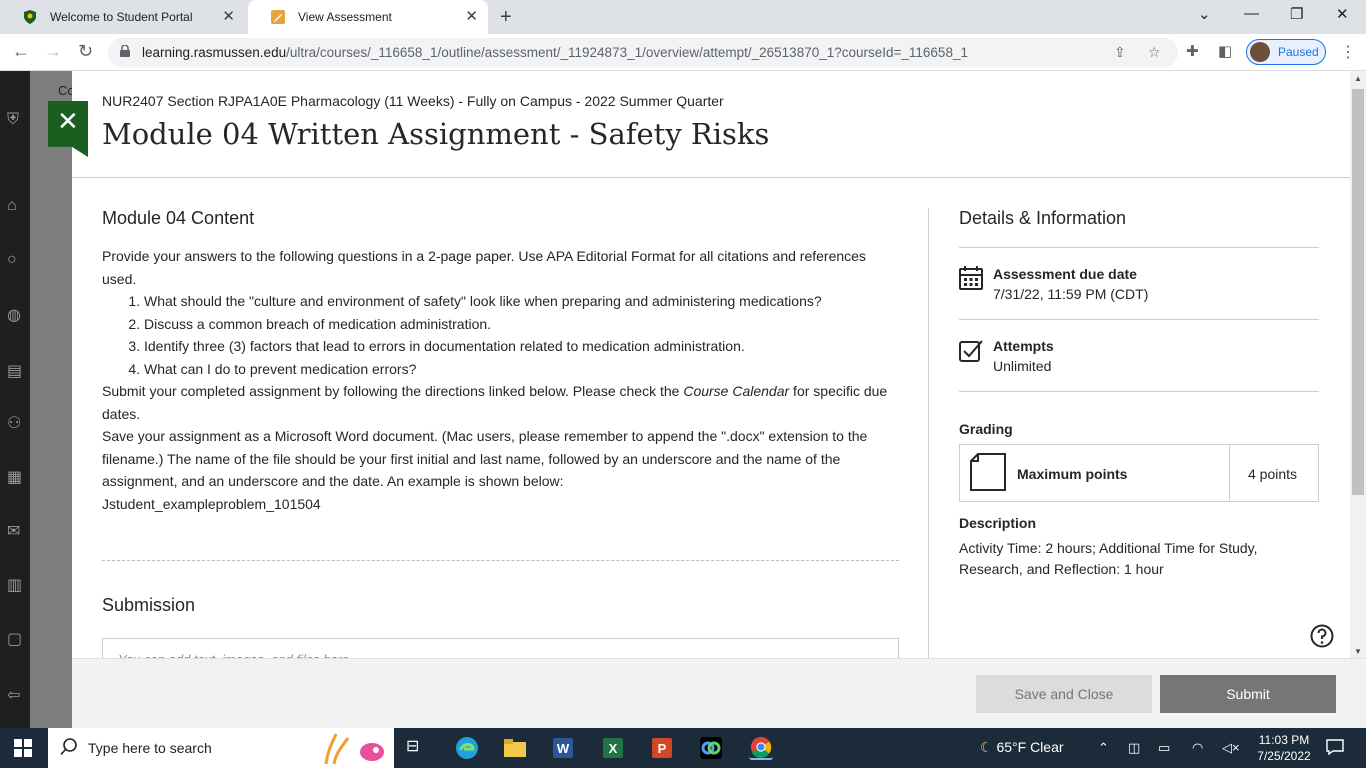 The height and width of the screenshot is (768, 1366). I want to click on excel-icon: X, so click(613, 748).